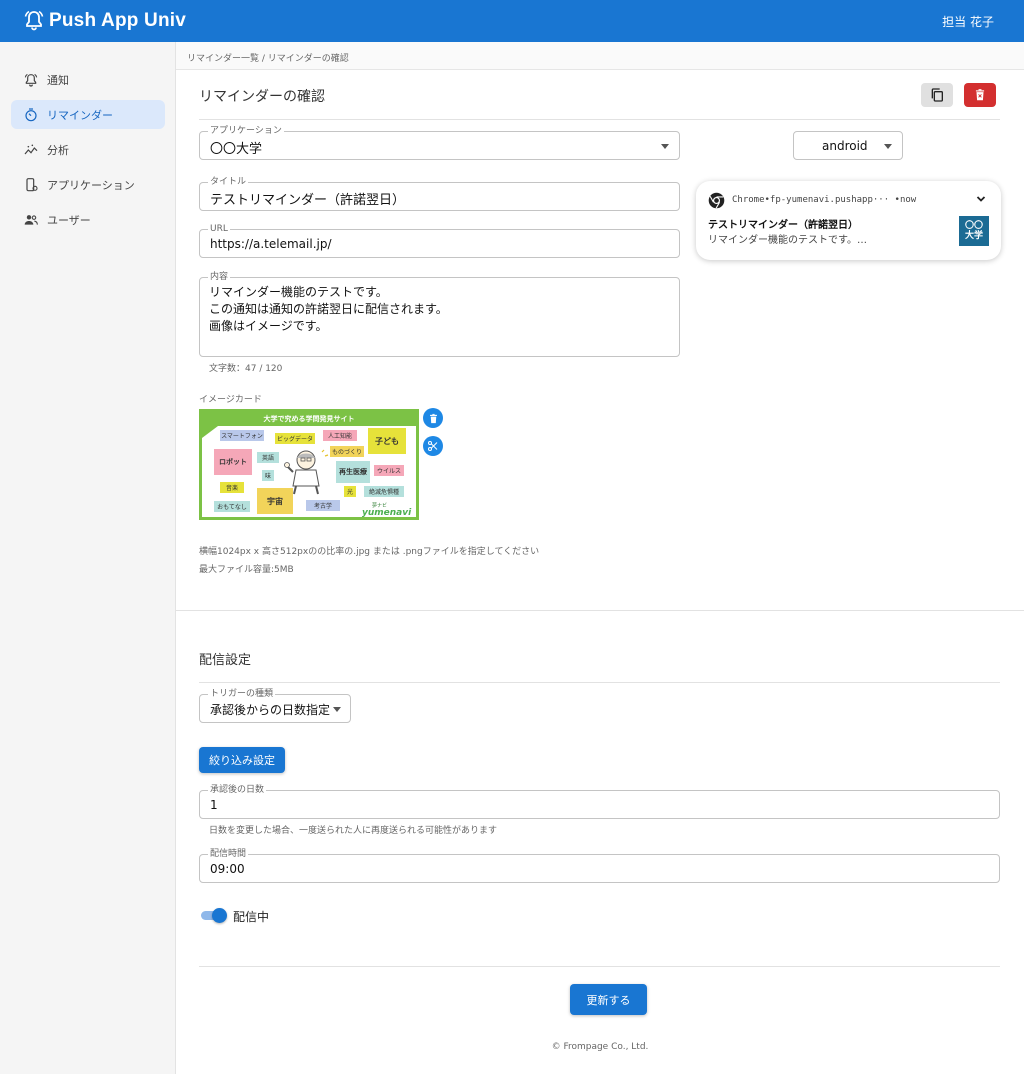 This screenshot has width=1024, height=1074. I want to click on copy-button, so click(937, 95).